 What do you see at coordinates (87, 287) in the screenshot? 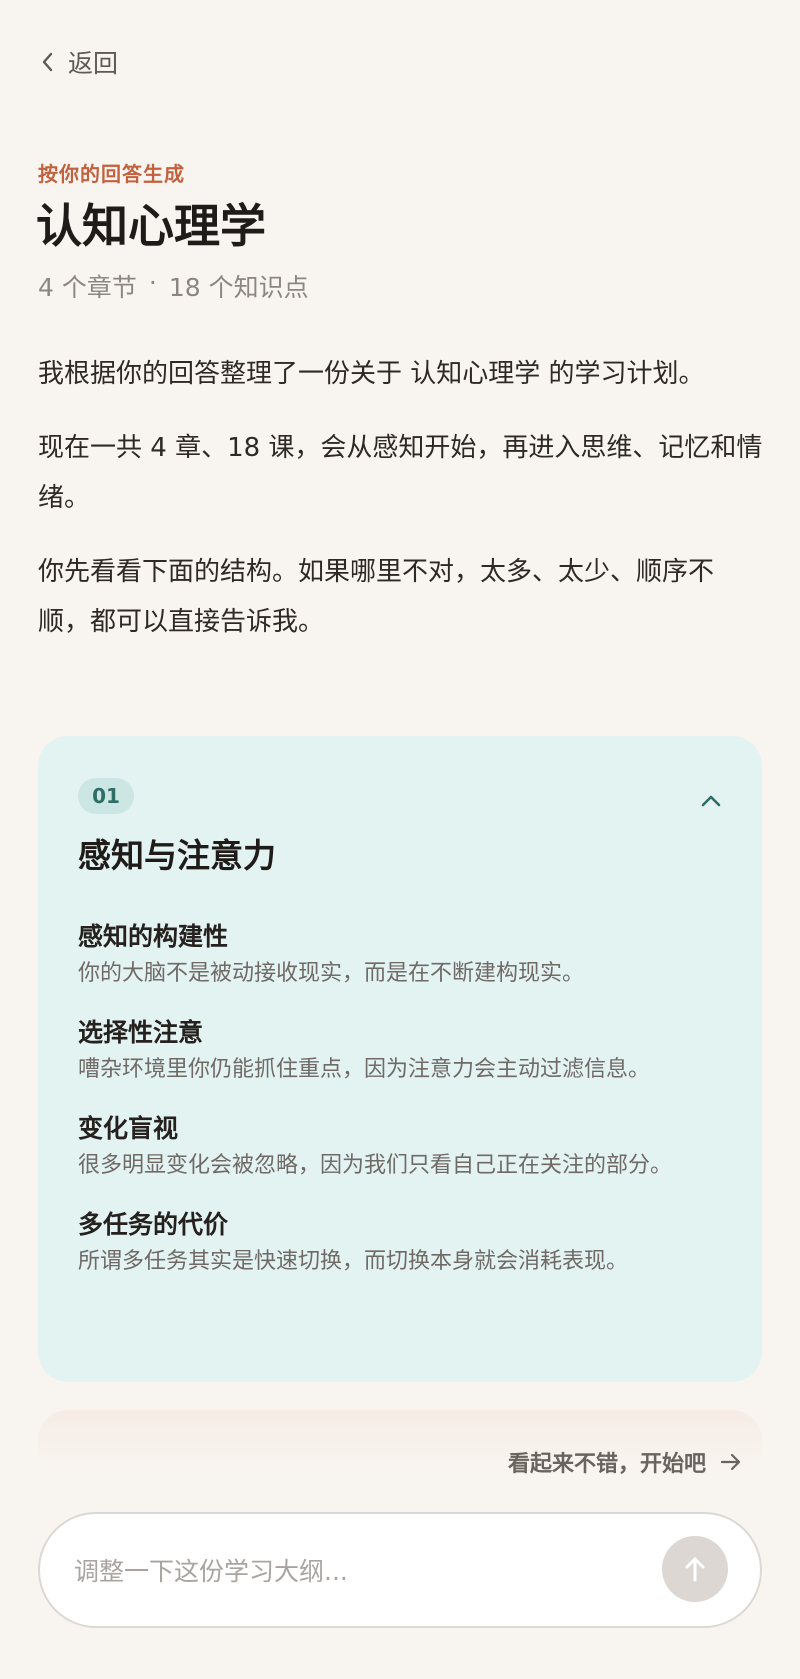
I see `chapter-count: 4 个章节` at bounding box center [87, 287].